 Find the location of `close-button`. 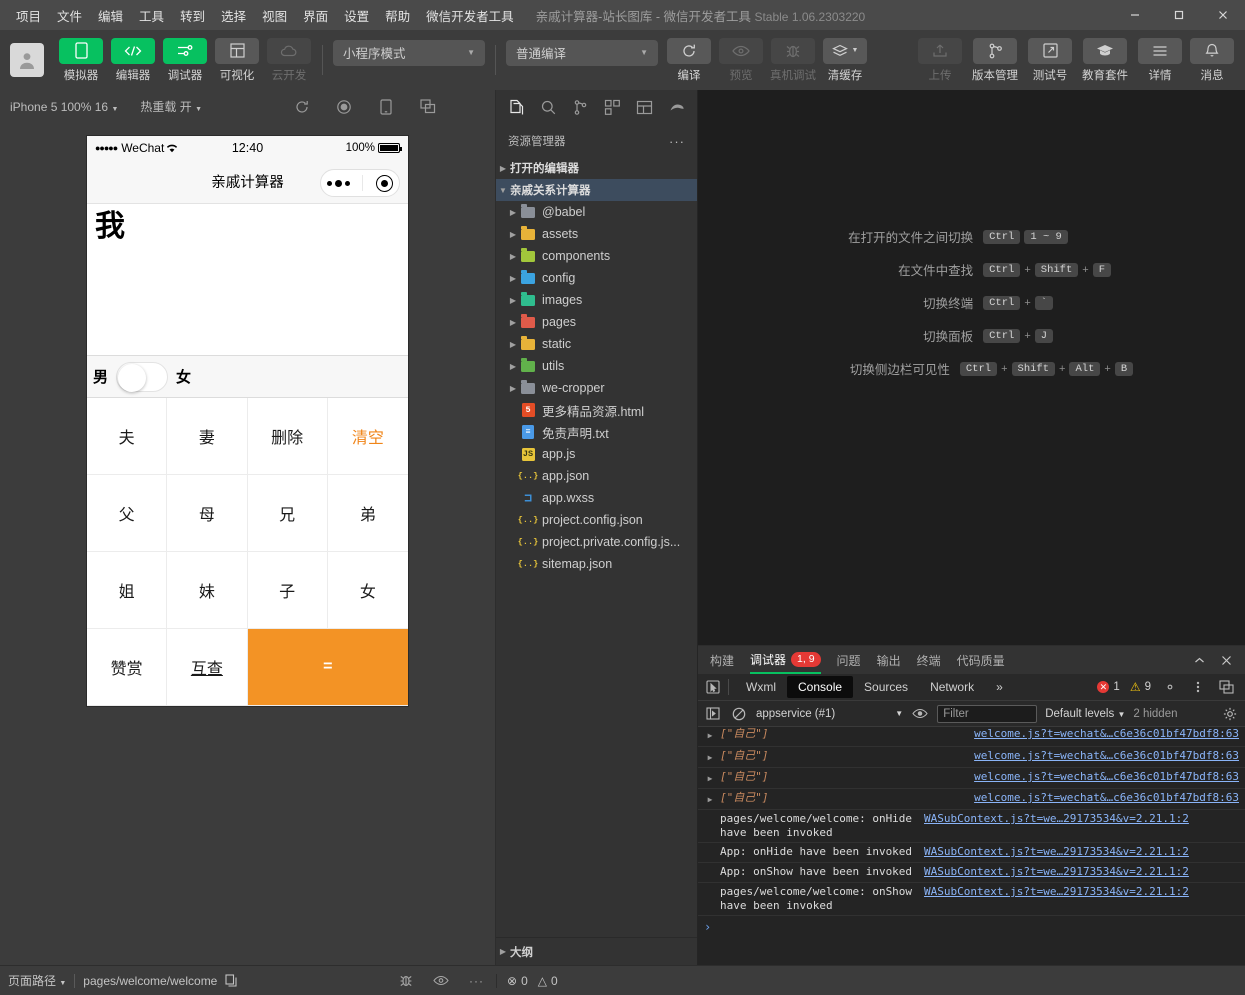

close-button is located at coordinates (1223, 15).